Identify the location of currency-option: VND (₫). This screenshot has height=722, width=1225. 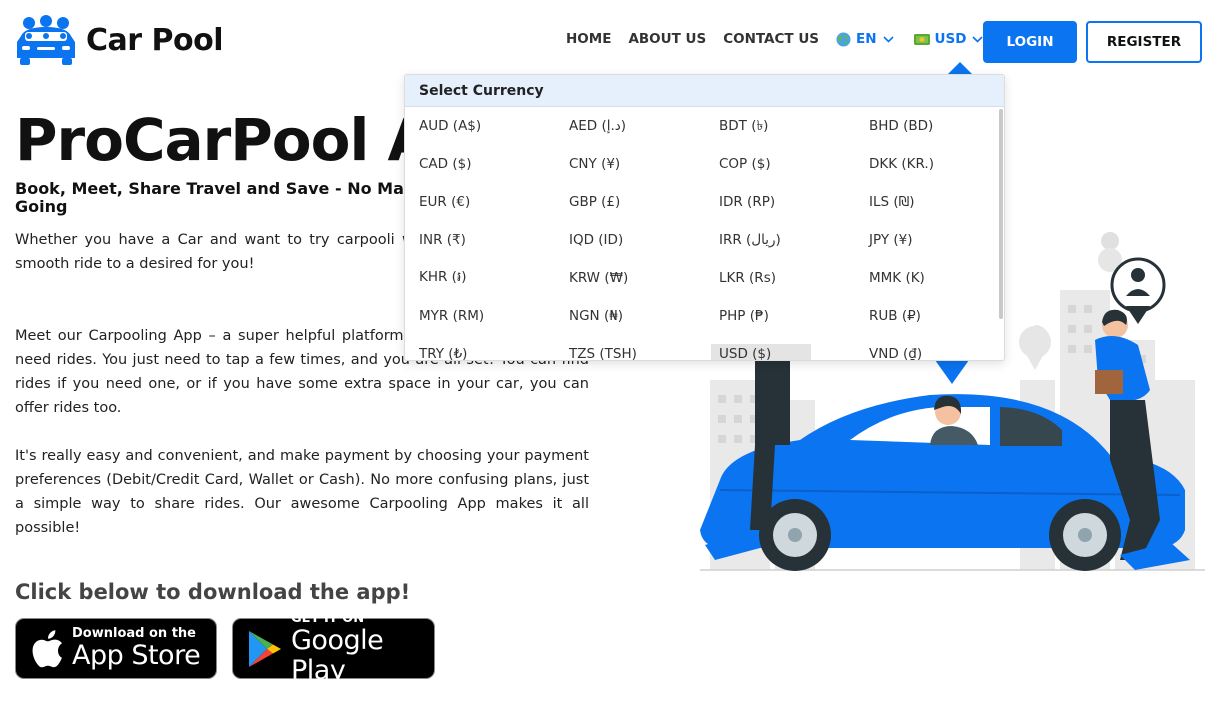
(928, 348).